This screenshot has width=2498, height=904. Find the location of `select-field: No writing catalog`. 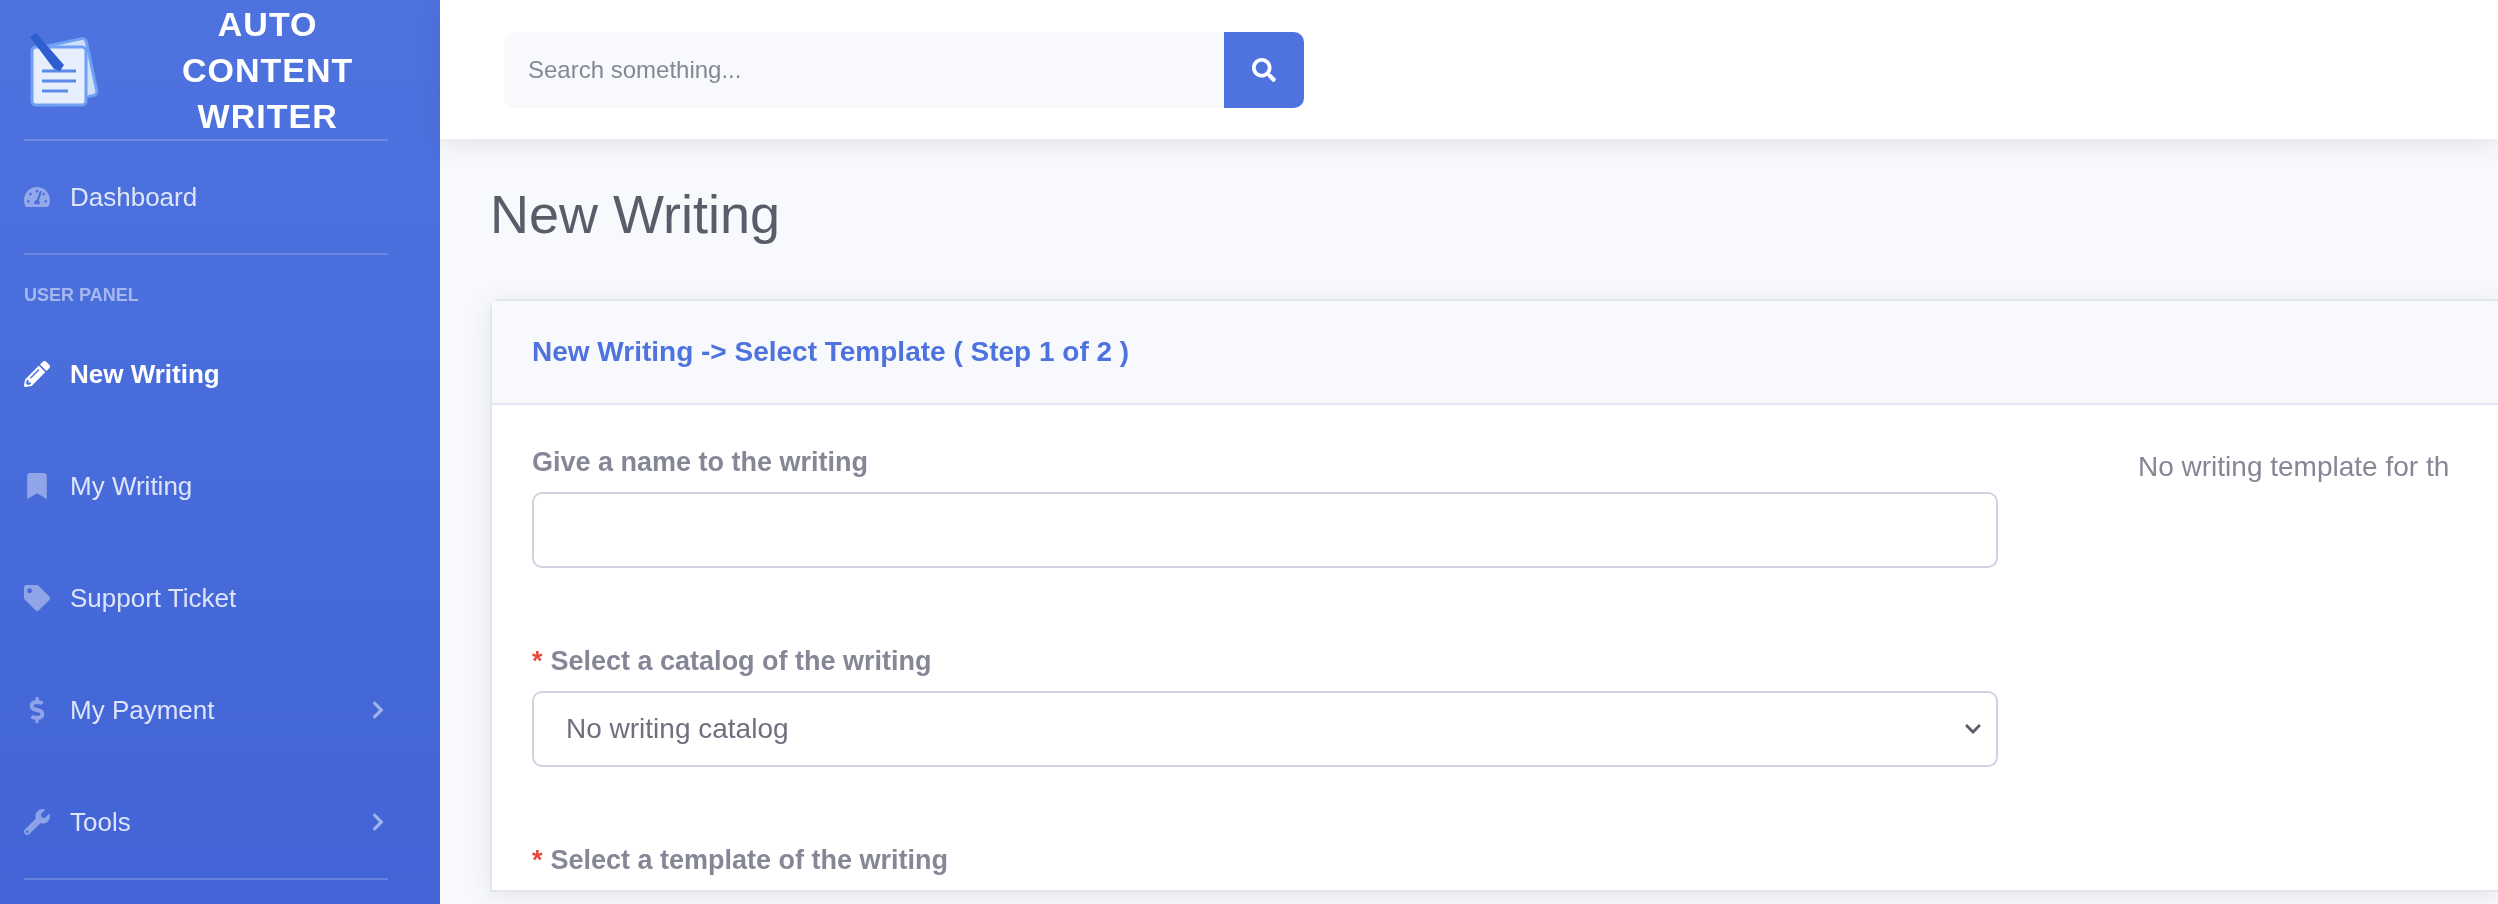

select-field: No writing catalog is located at coordinates (1265, 729).